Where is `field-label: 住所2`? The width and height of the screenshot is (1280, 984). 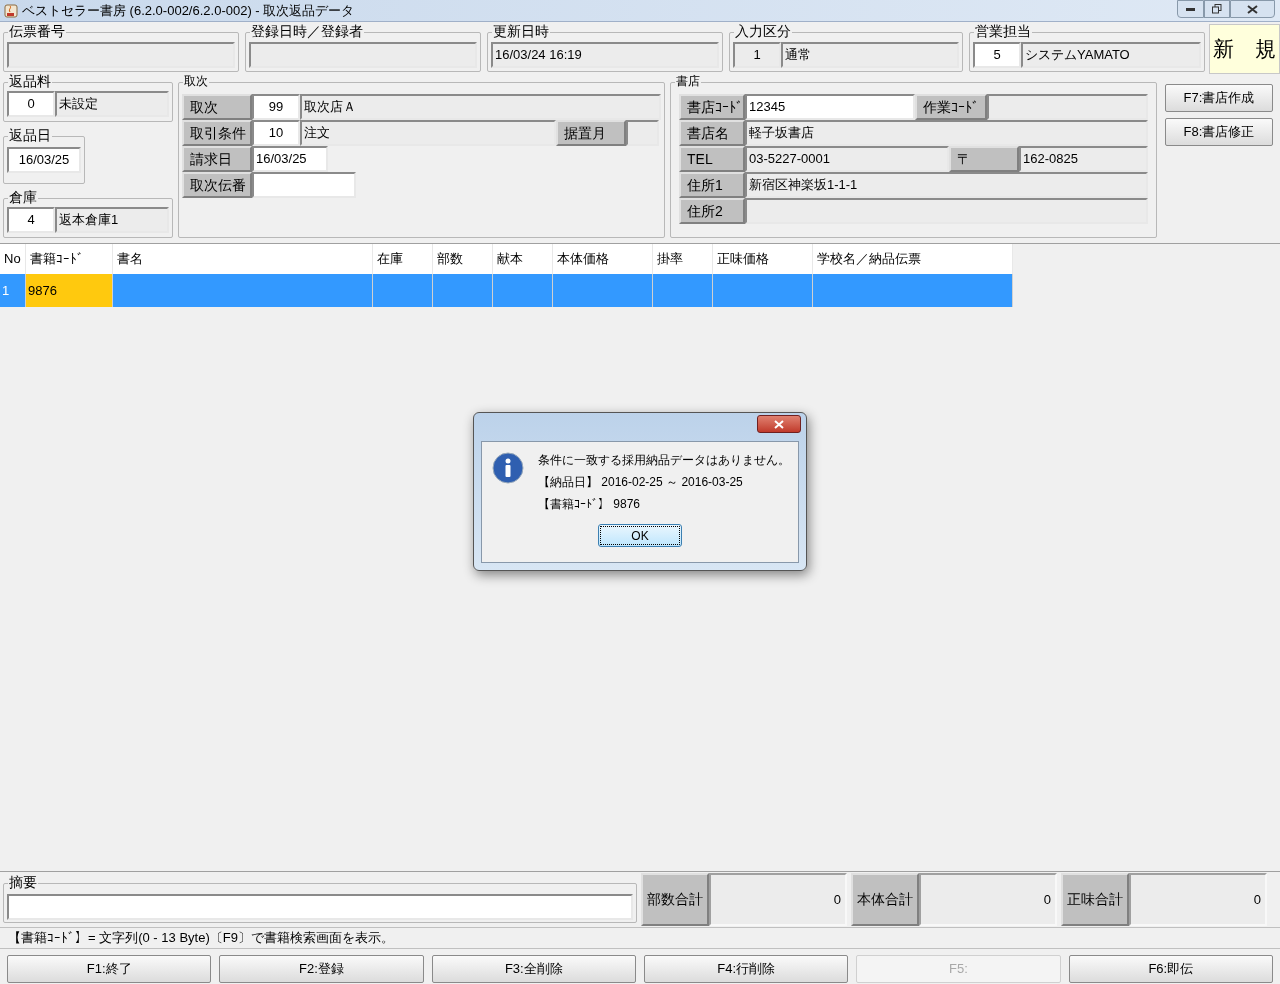 field-label: 住所2 is located at coordinates (712, 211).